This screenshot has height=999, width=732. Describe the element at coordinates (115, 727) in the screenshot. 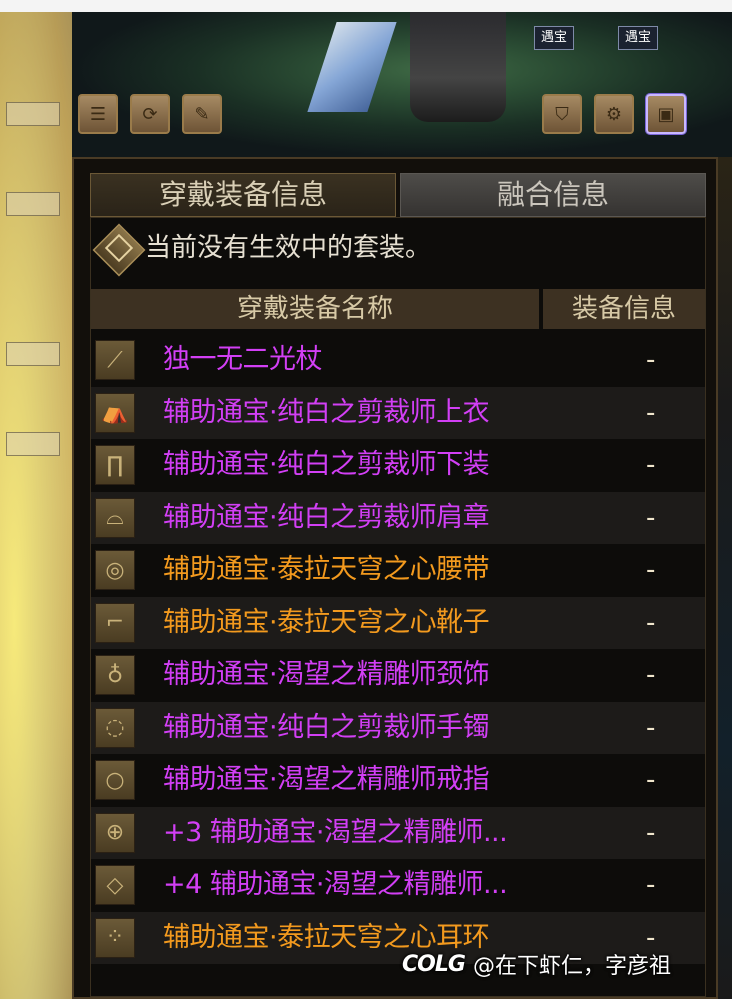

I see `bracelet-icon: ◌` at that location.